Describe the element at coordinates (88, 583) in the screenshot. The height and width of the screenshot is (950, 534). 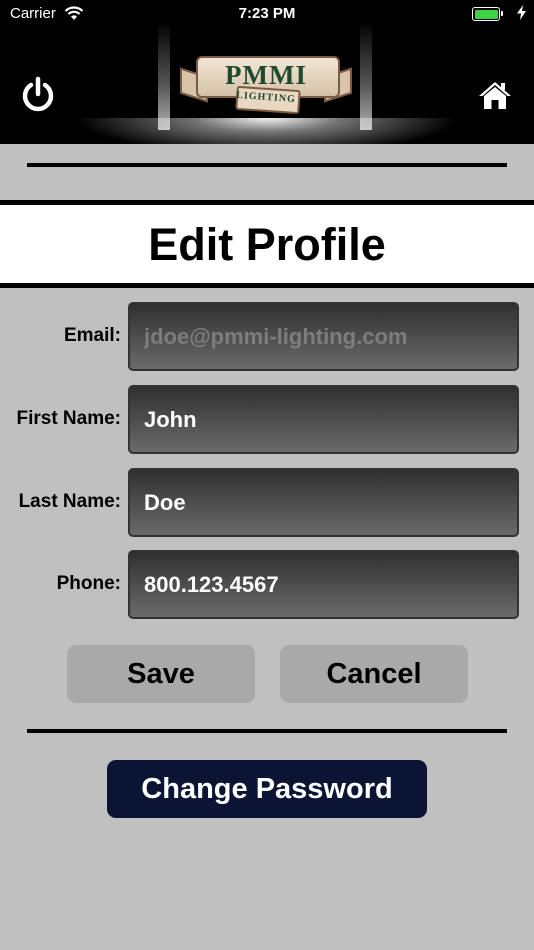
I see `phone-label: Phone:` at that location.